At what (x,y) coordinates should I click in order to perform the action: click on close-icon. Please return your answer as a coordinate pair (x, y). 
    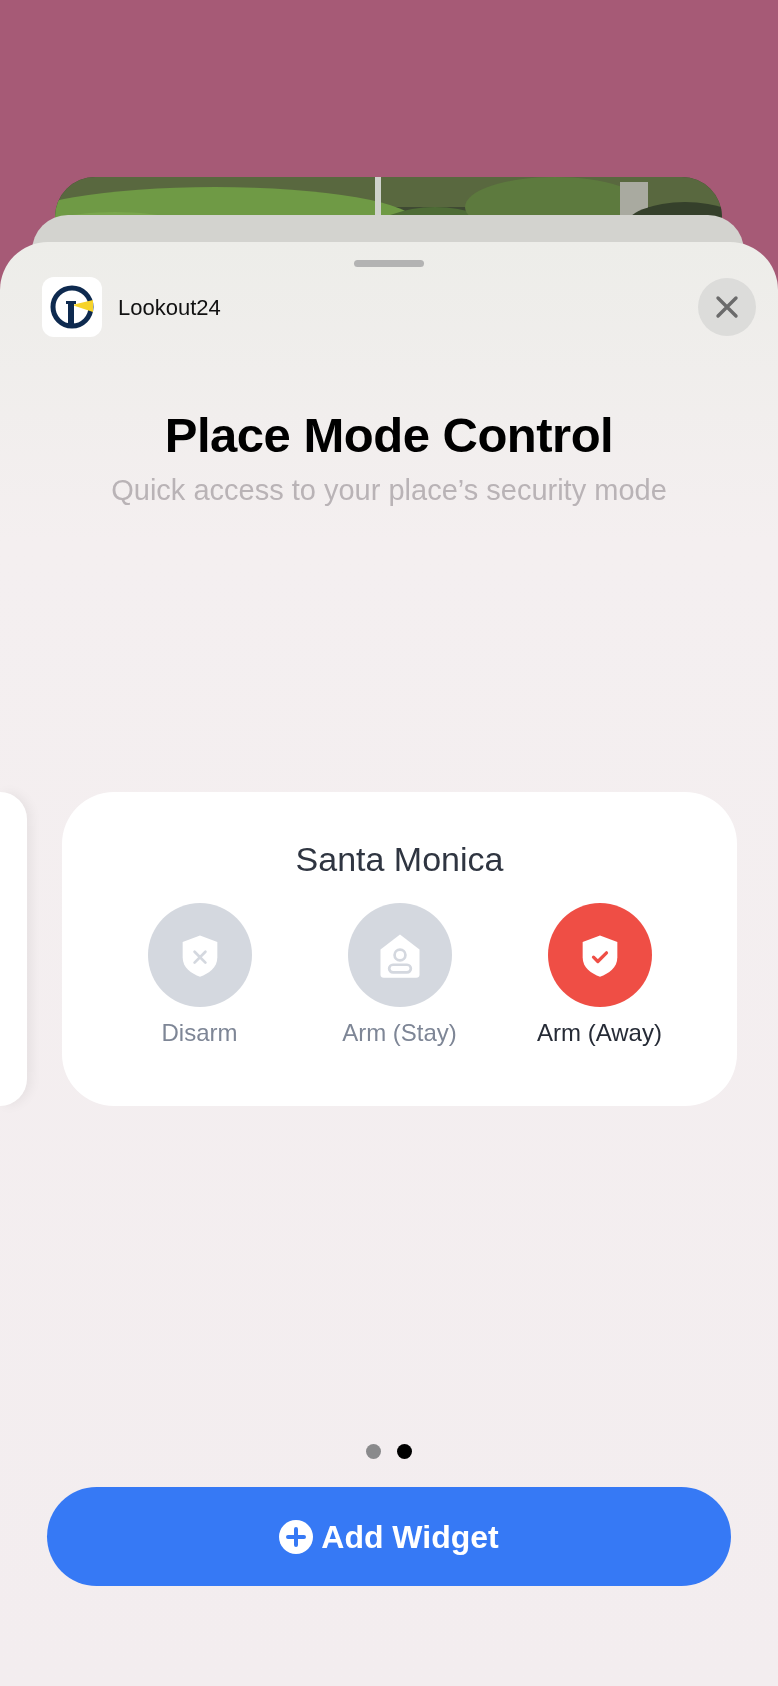
    Looking at the image, I should click on (727, 307).